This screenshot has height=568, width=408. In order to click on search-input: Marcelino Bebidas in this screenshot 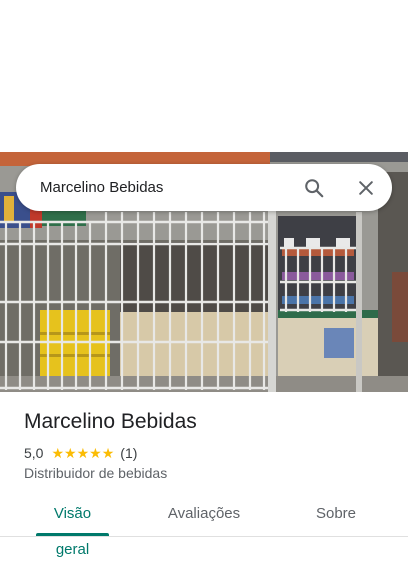, I will do `click(101, 187)`.